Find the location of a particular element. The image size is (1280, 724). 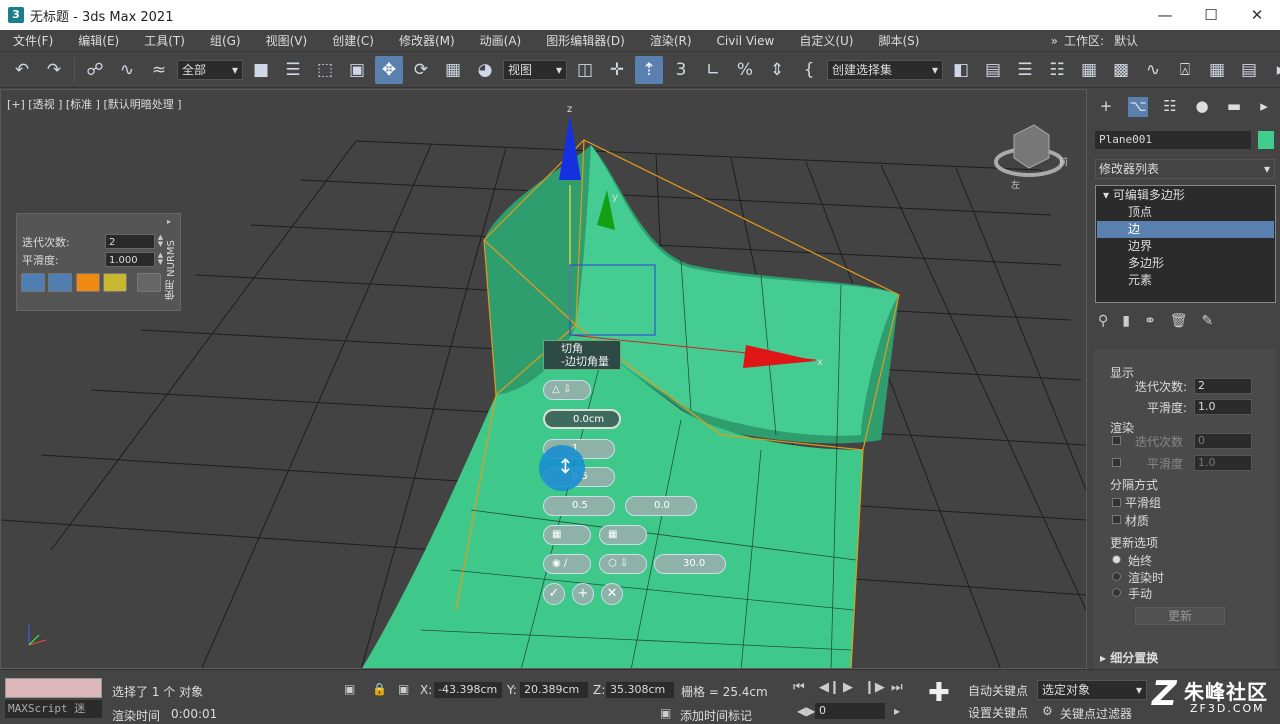

use-nurms-toggle: 使用 NURMS is located at coordinates (172, 270).